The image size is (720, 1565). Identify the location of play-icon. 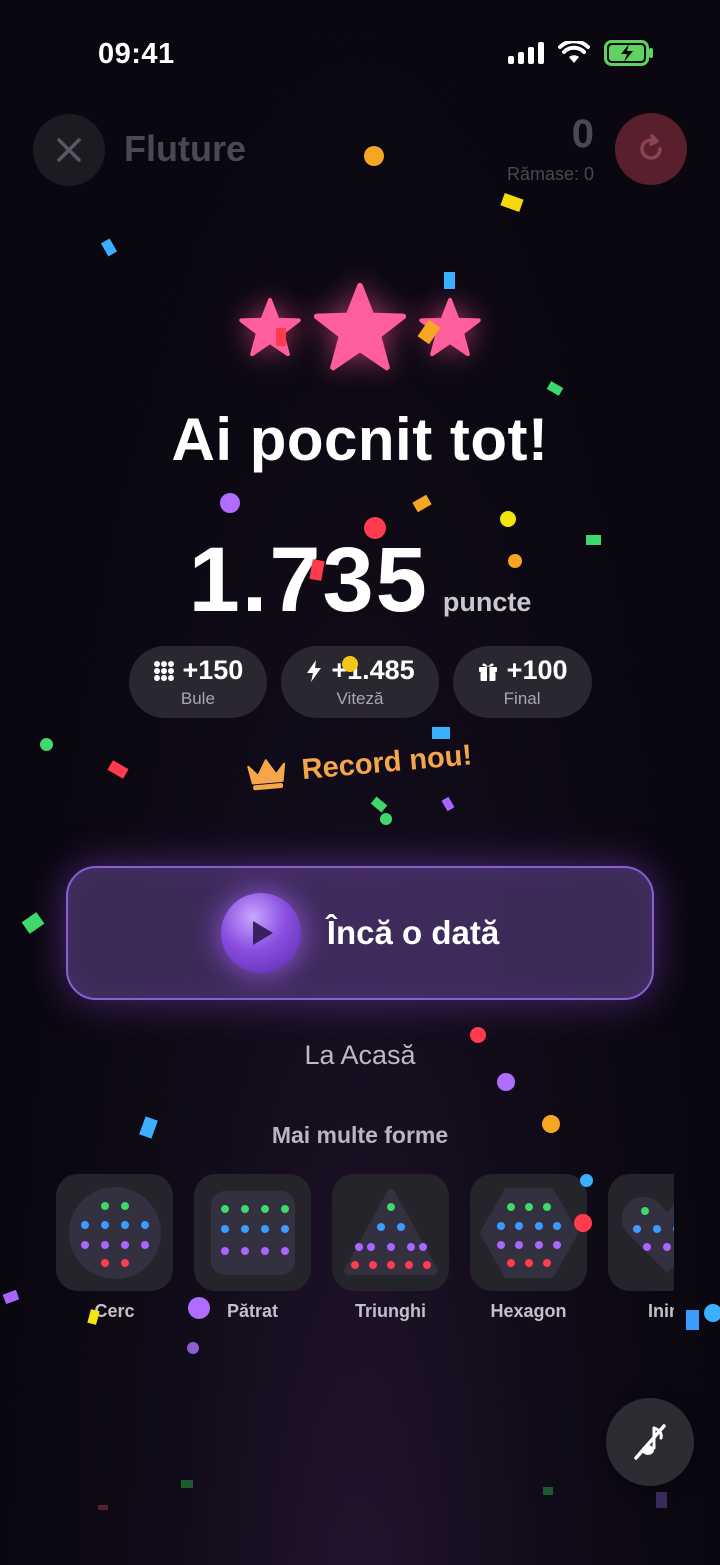
(260, 933).